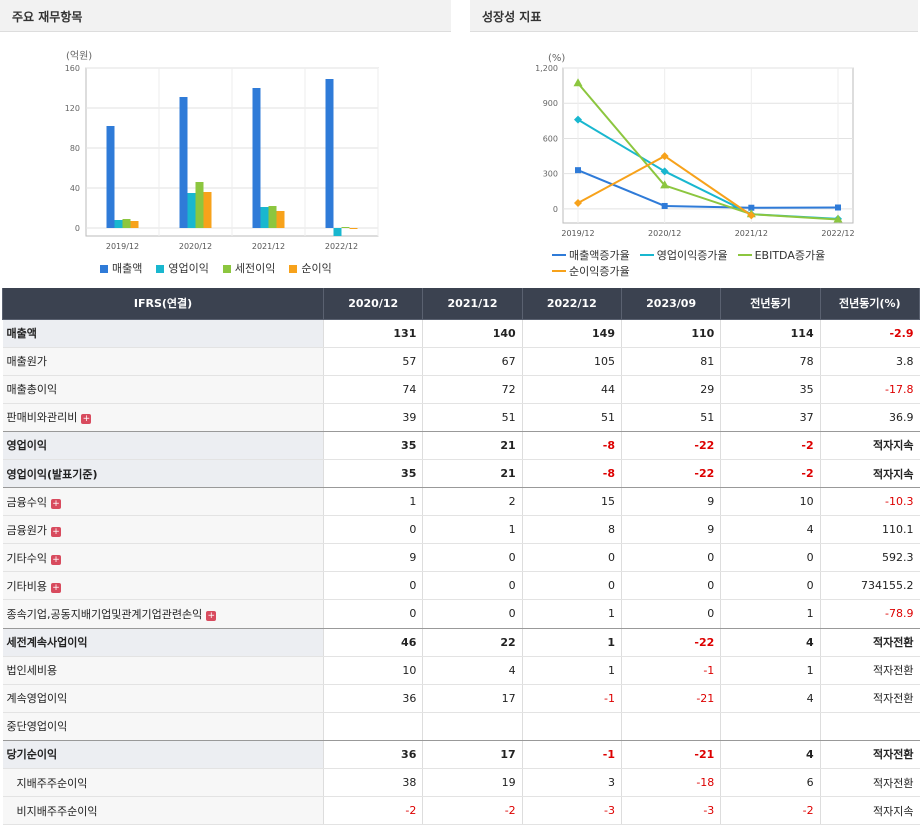  I want to click on table-cell: -8, so click(571, 445).